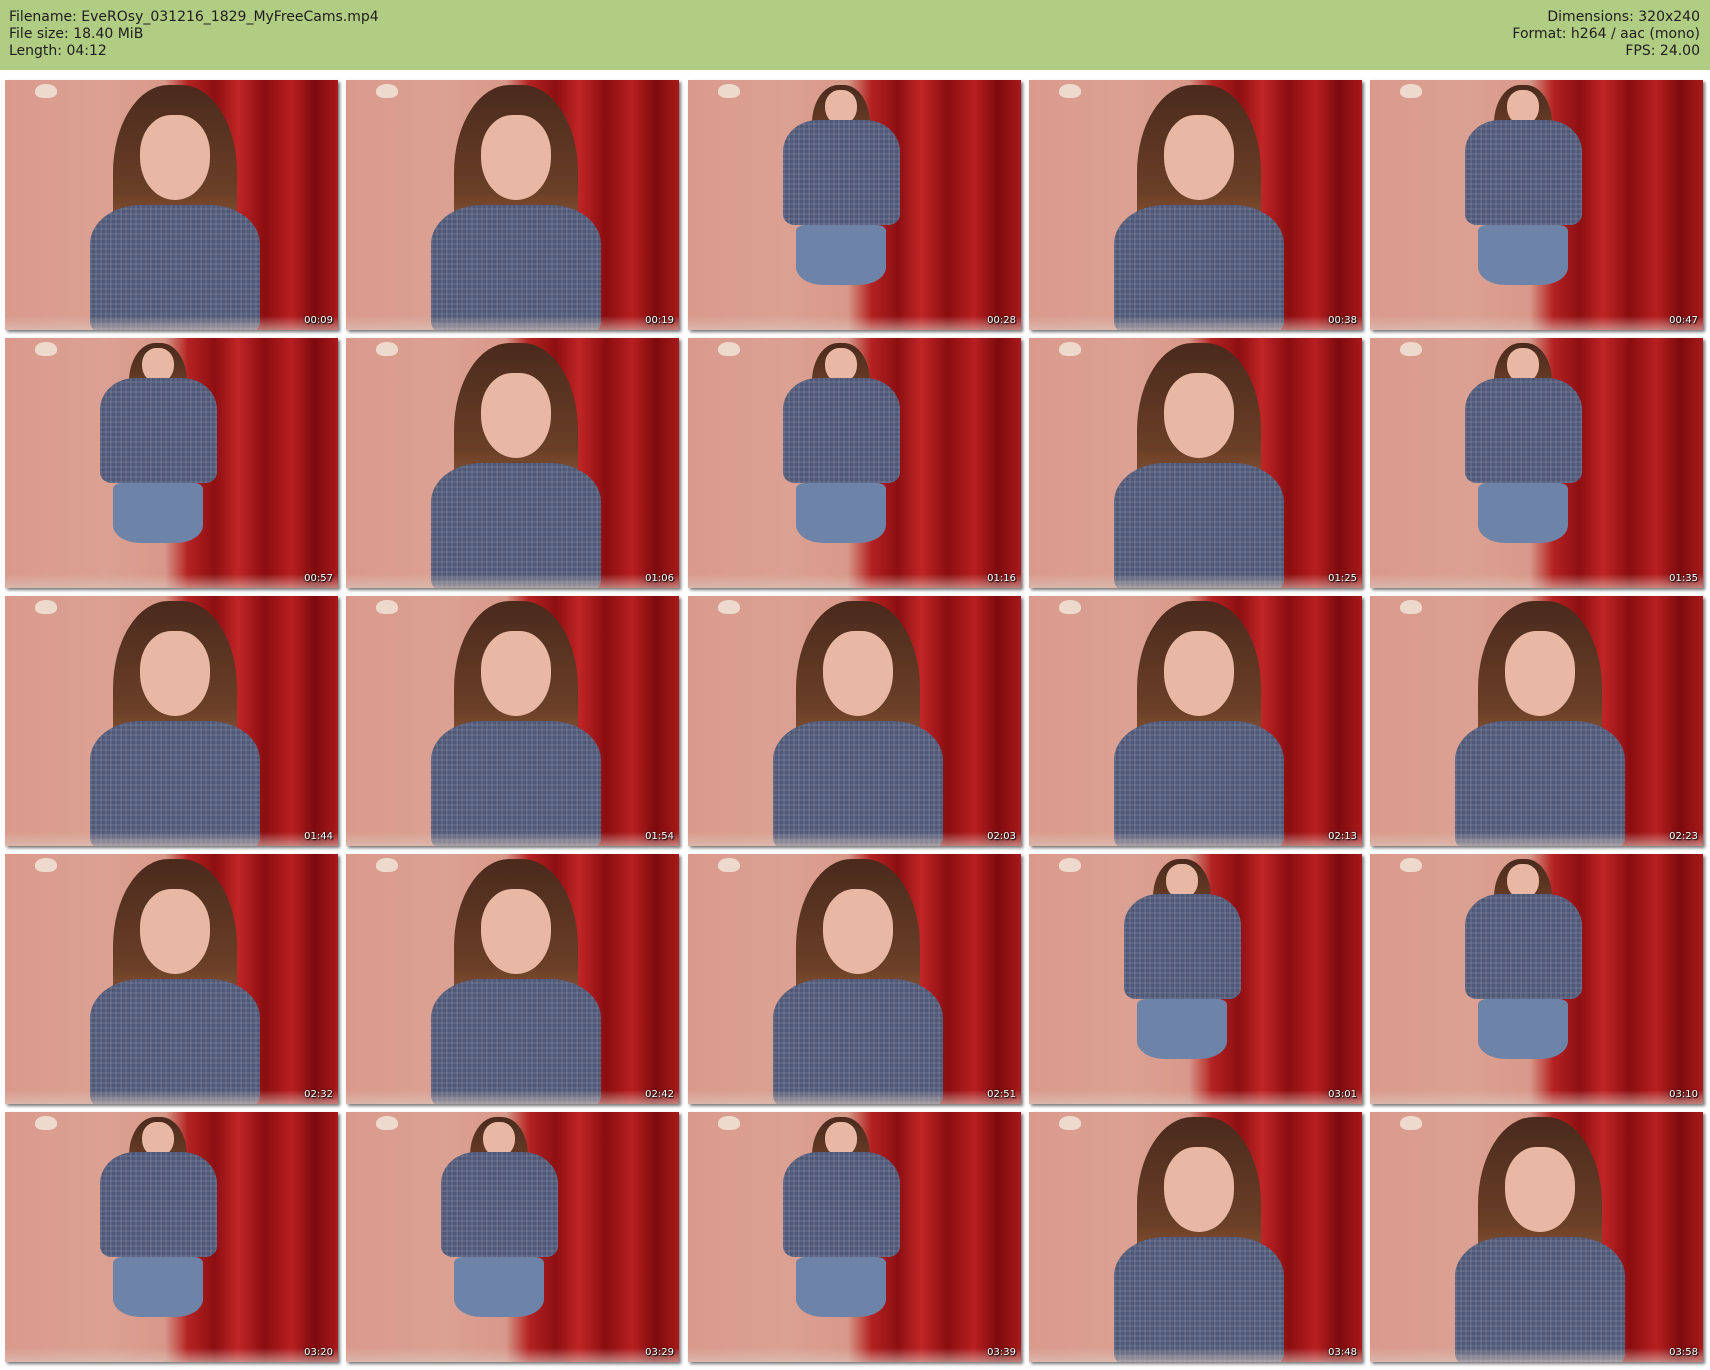 This screenshot has height=1370, width=1710. Describe the element at coordinates (659, 578) in the screenshot. I see `thumbnail-timestamp: 01:06` at that location.